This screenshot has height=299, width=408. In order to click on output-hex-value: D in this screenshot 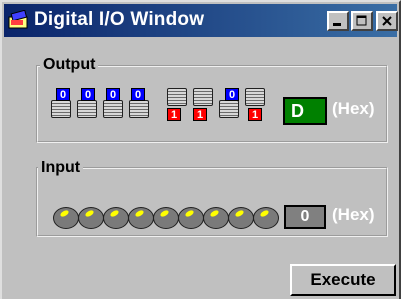, I will do `click(305, 111)`.